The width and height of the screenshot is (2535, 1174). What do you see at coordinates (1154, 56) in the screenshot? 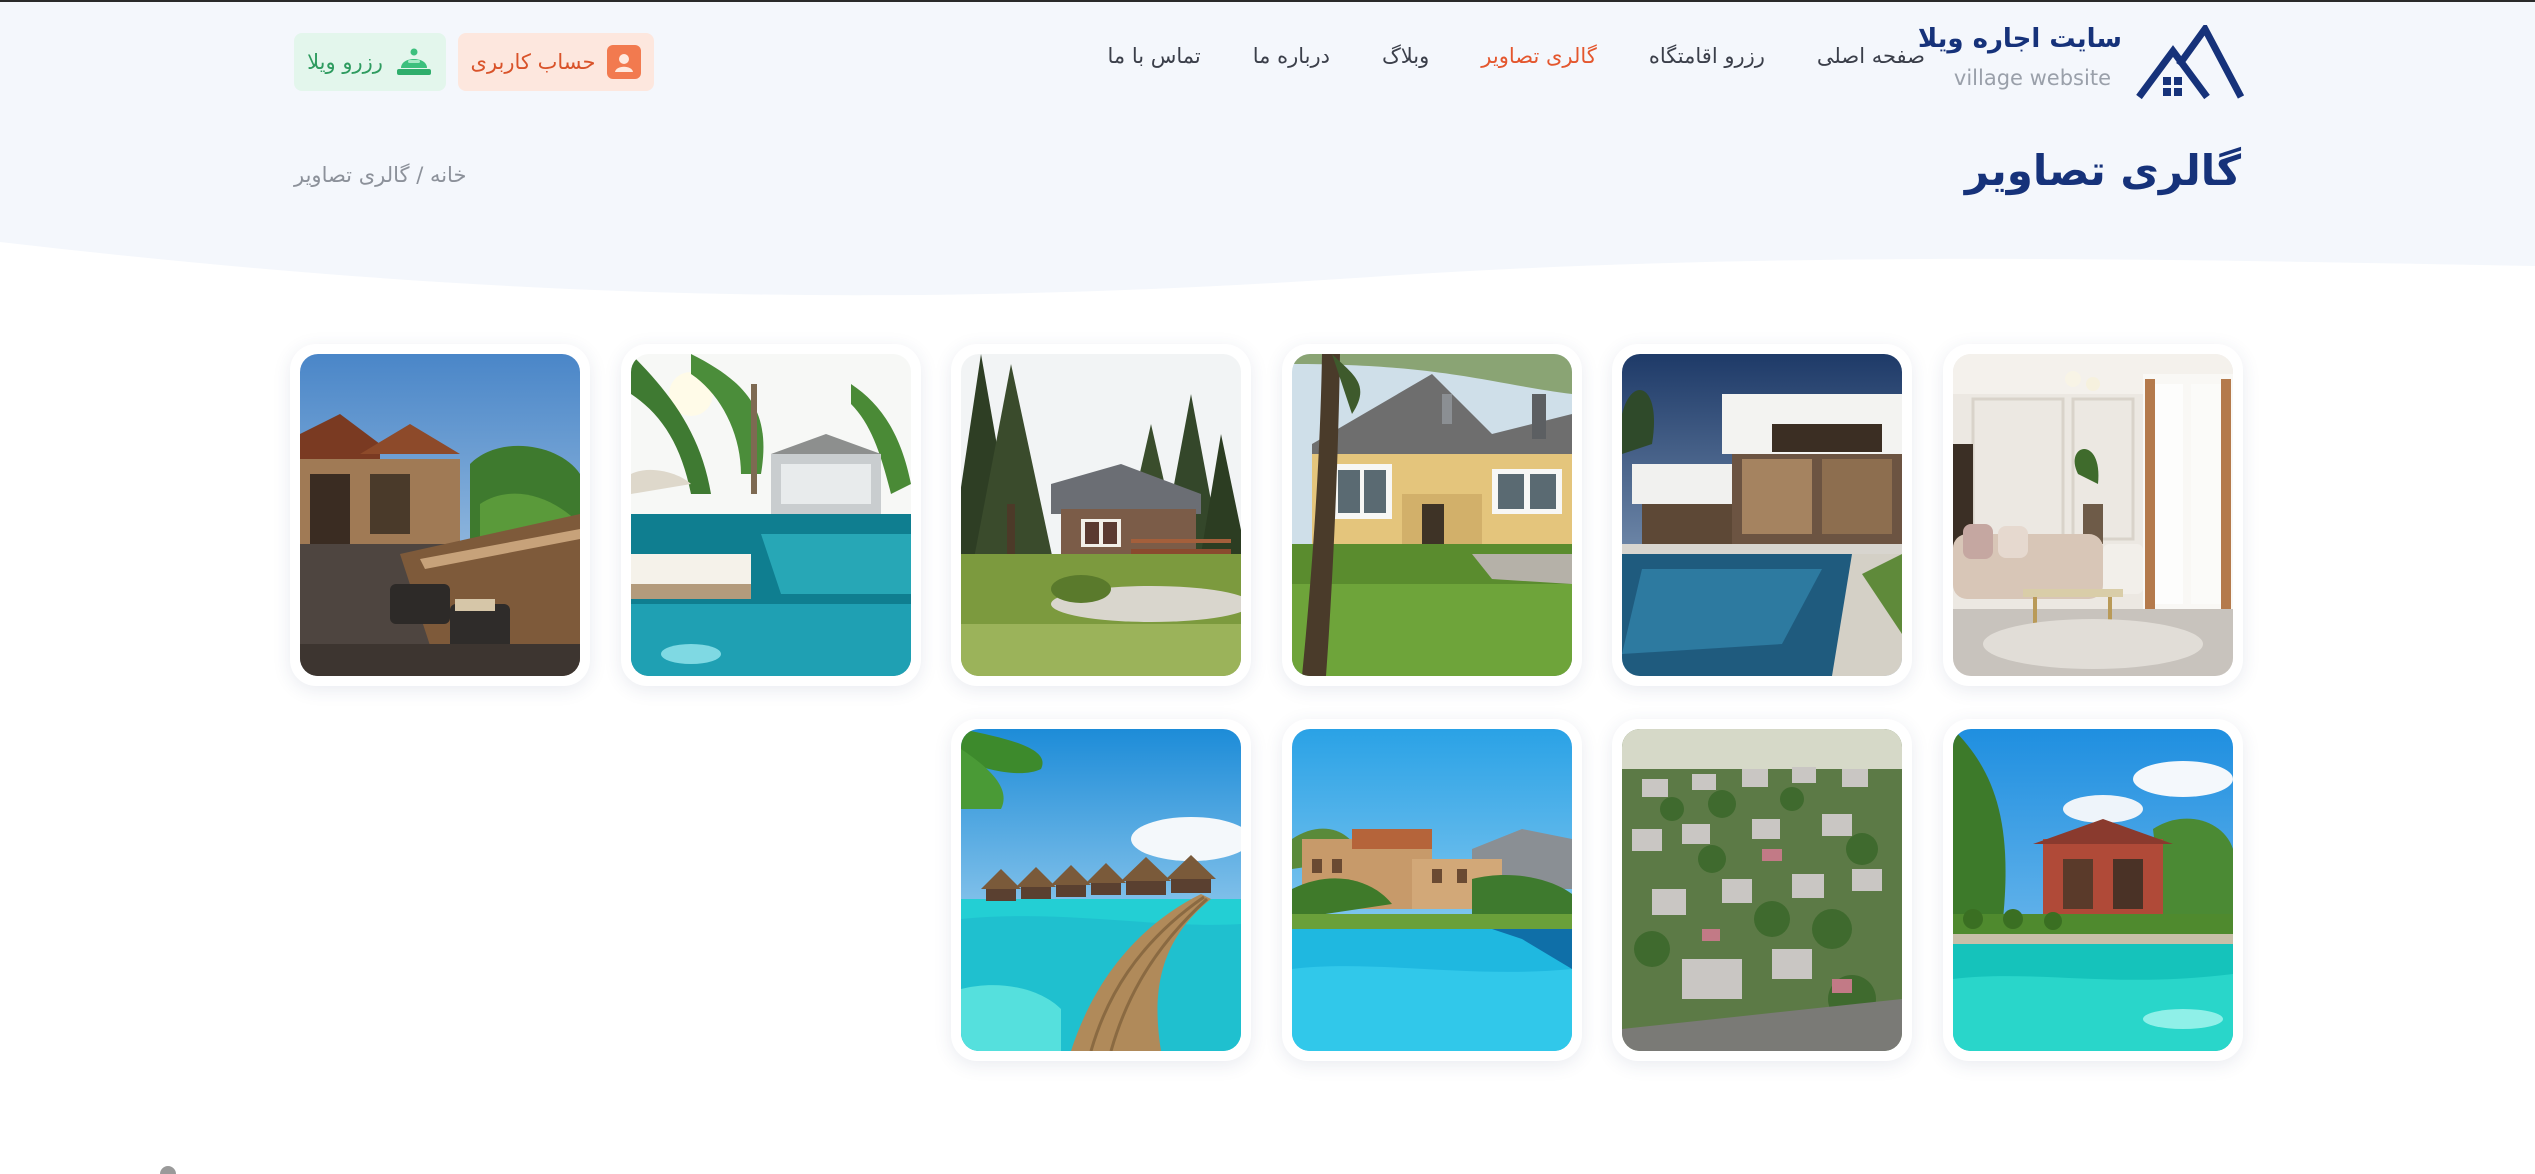
I see `nav-item-contact: تماس با ما` at bounding box center [1154, 56].